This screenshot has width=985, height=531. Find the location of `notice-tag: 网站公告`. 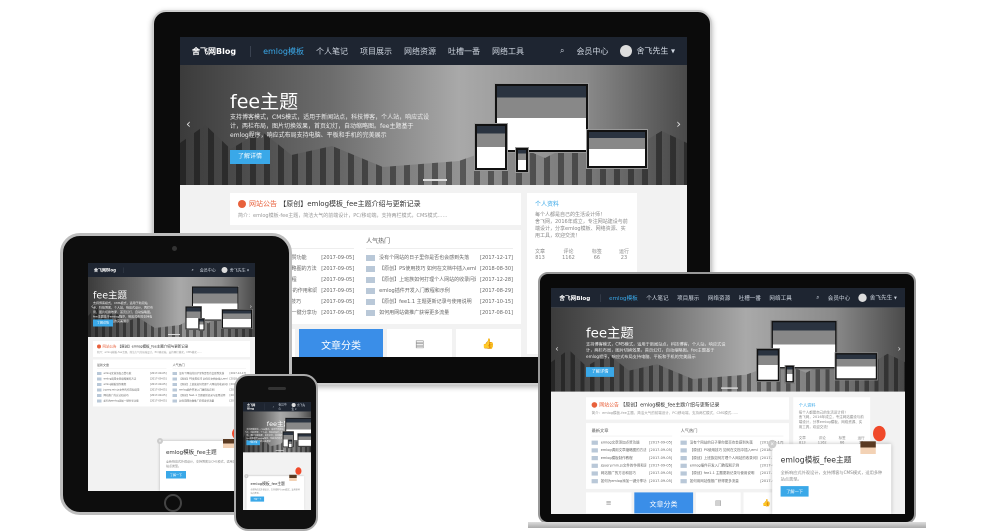

notice-tag: 网站公告 is located at coordinates (109, 346).